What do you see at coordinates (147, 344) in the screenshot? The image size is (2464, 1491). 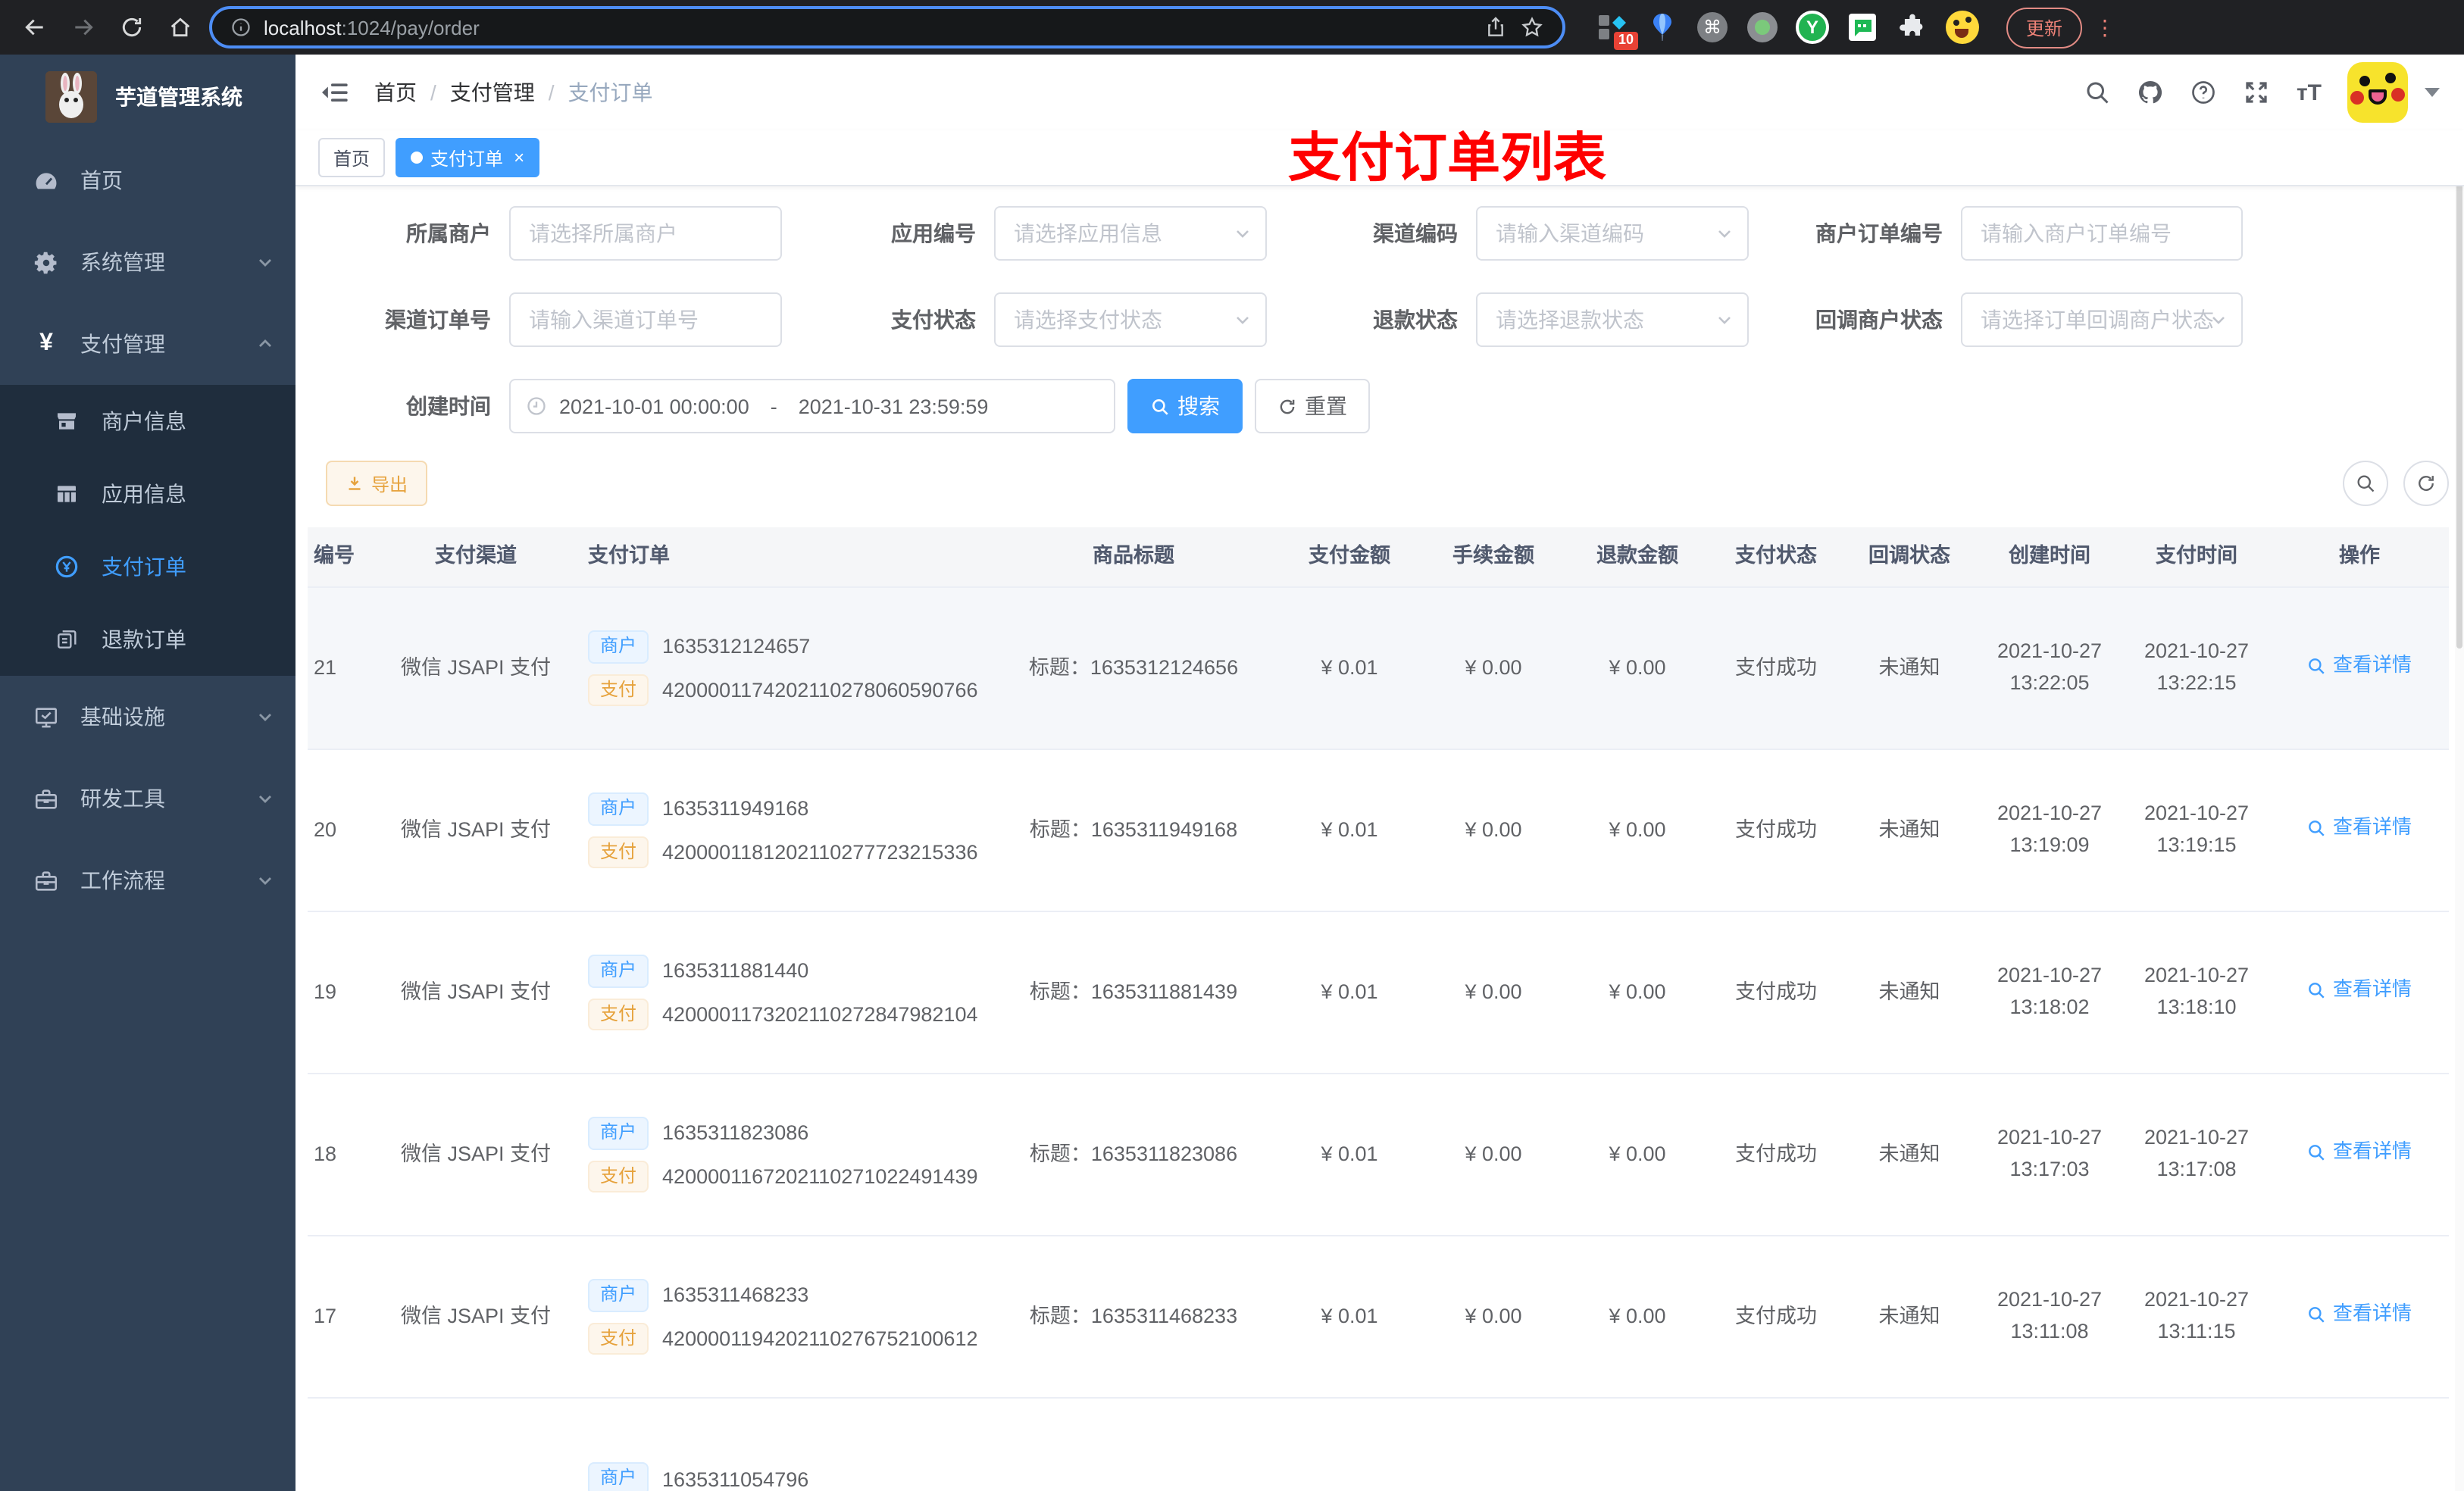 I see `sidebar-item-payment: ¥ 支付管理` at bounding box center [147, 344].